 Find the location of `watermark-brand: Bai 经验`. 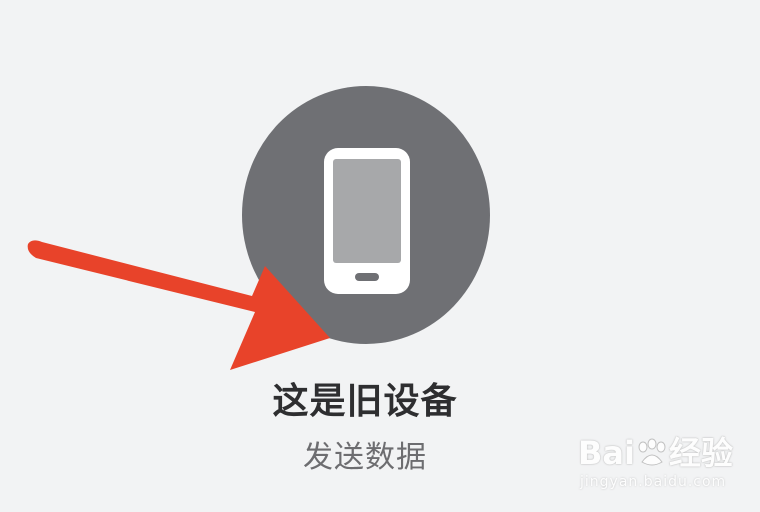

watermark-brand: Bai 经验 is located at coordinates (655, 451).